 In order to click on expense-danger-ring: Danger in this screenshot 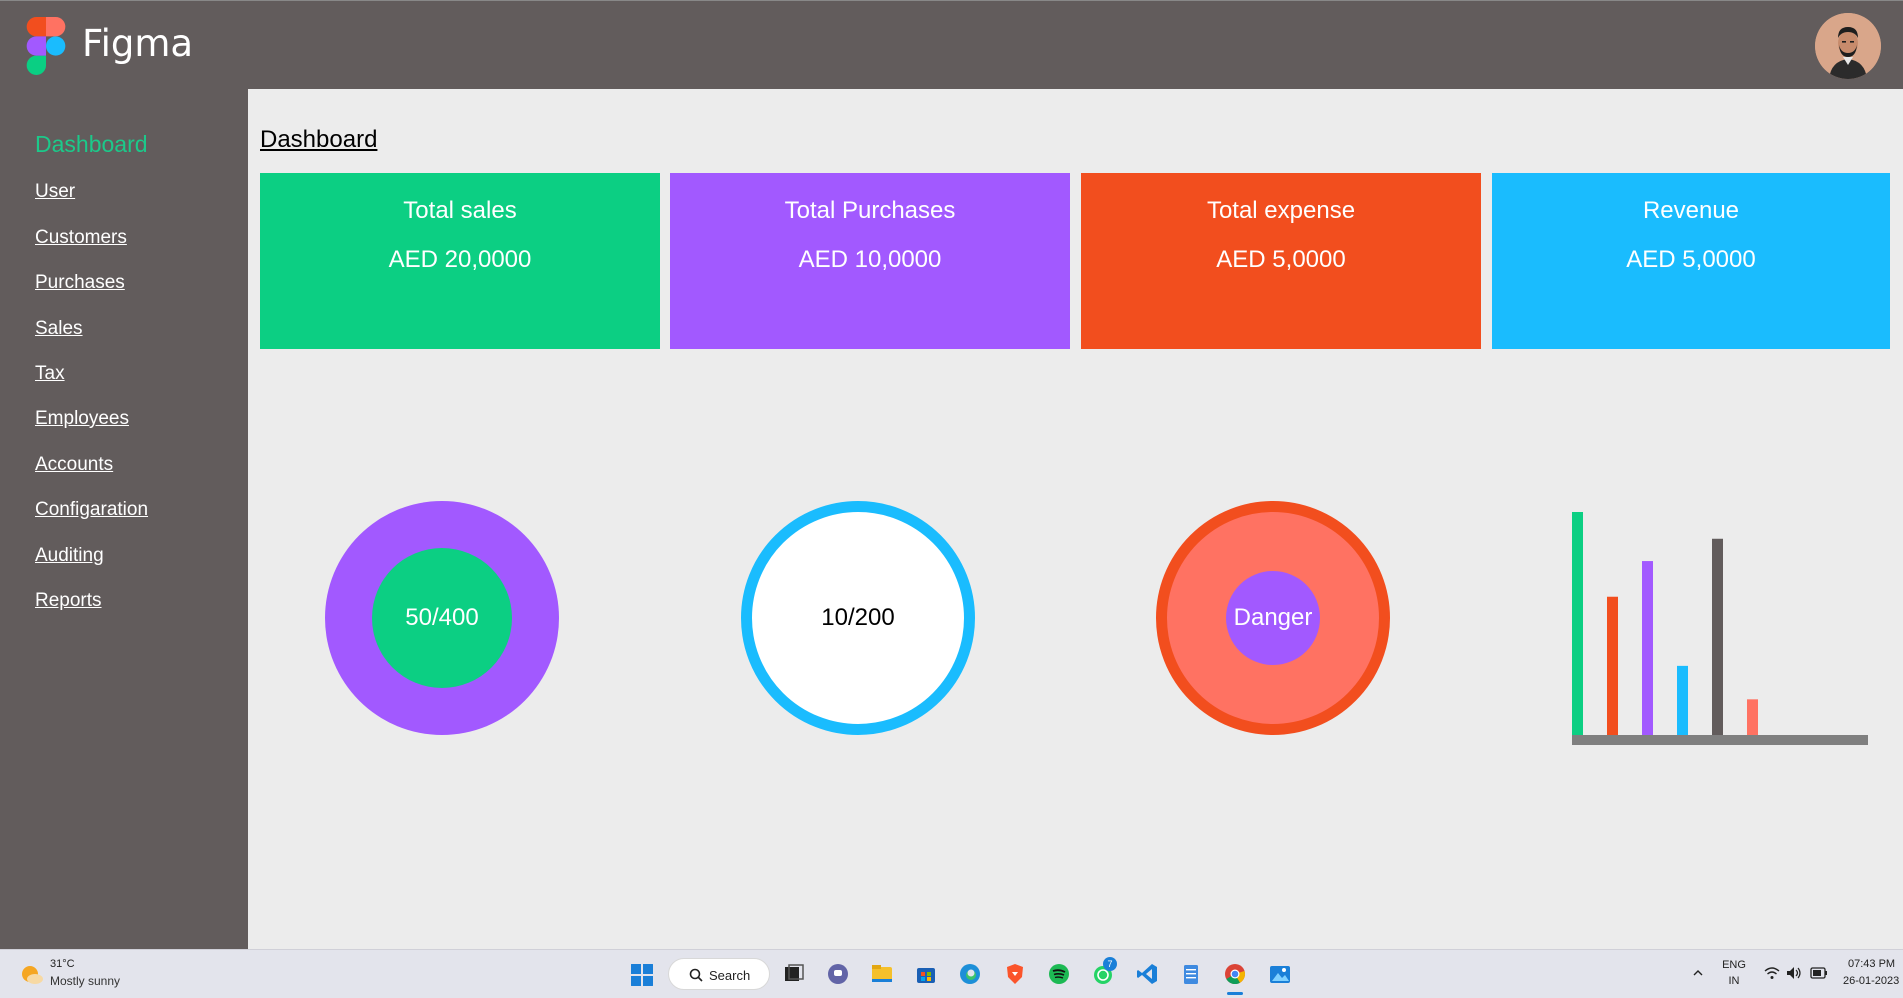, I will do `click(1273, 618)`.